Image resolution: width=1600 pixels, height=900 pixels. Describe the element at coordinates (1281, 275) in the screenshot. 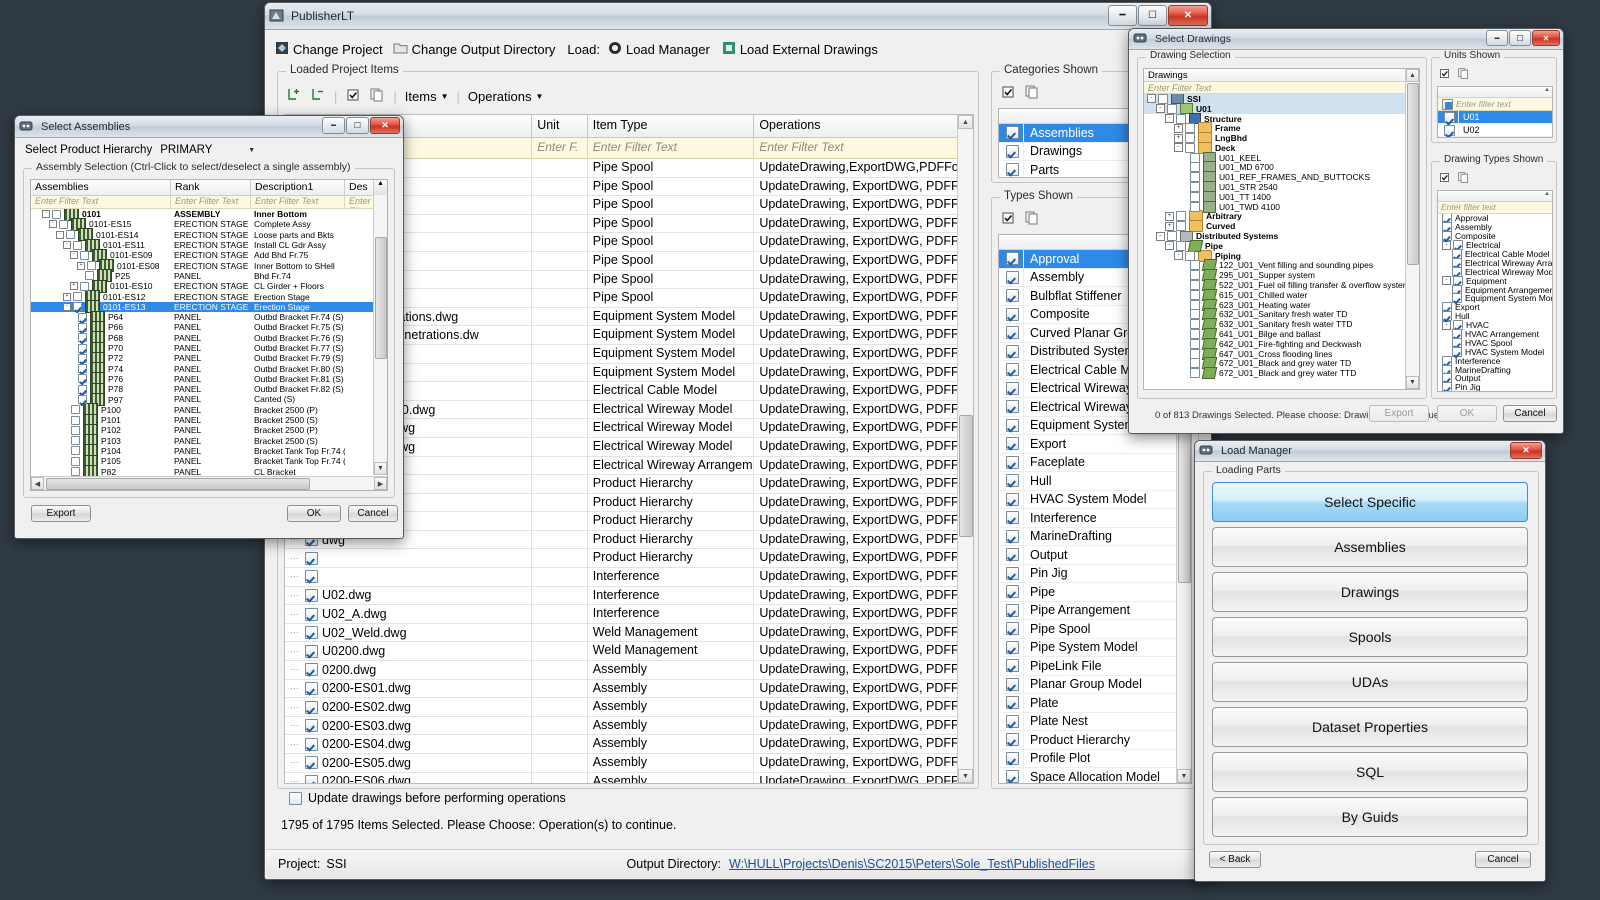

I see `drawings-tree-row: 295_U01_Supper system` at that location.